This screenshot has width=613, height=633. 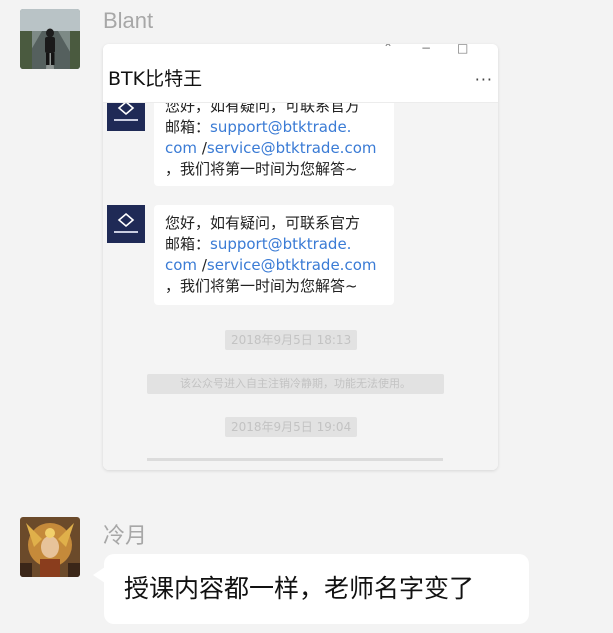 What do you see at coordinates (388, 49) in the screenshot?
I see `collapse-icon: ⌃` at bounding box center [388, 49].